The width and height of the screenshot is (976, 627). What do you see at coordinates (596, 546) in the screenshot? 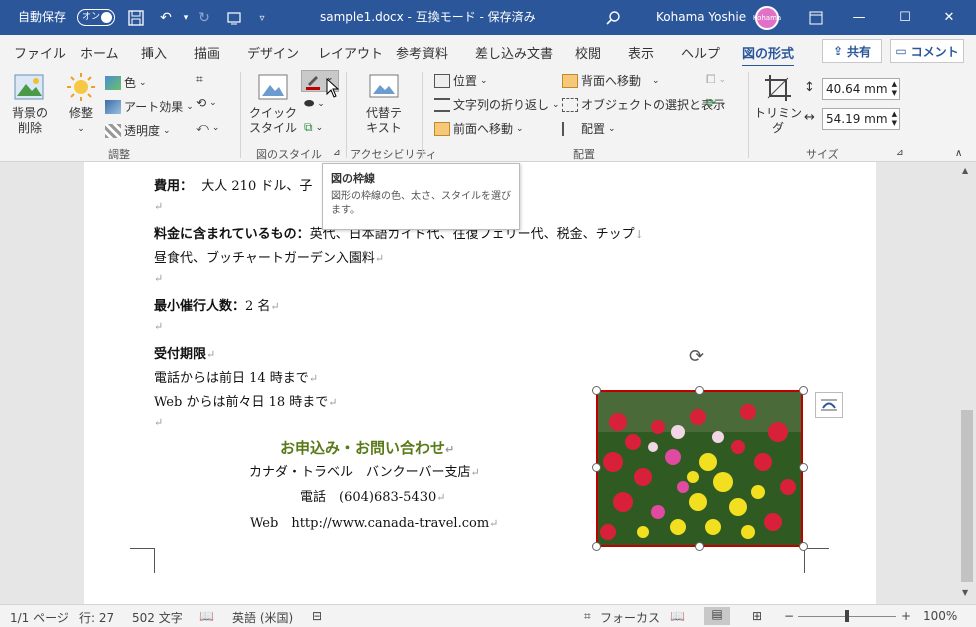
I see `resize-handle-sw` at bounding box center [596, 546].